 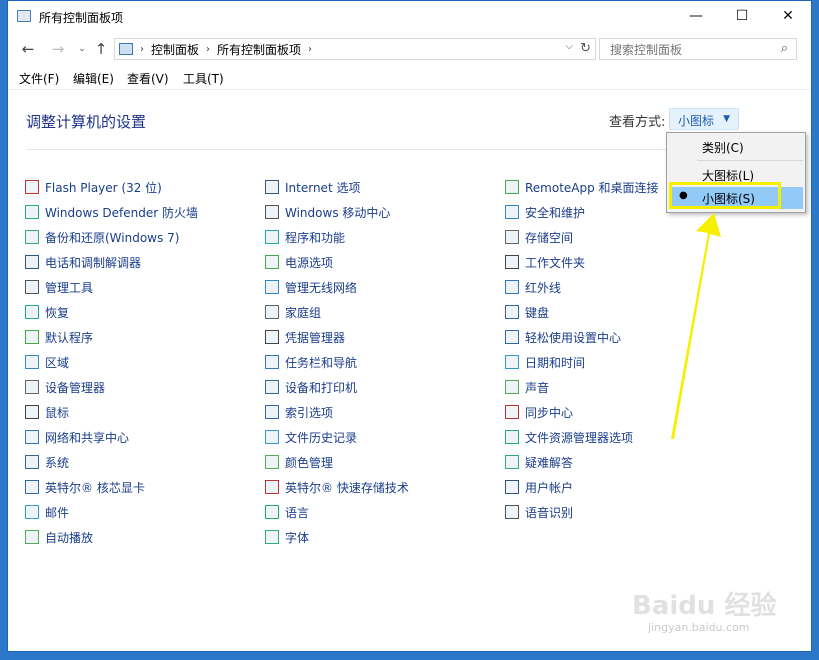 What do you see at coordinates (704, 606) in the screenshot?
I see `baidu-watermark: Baidu 经验` at bounding box center [704, 606].